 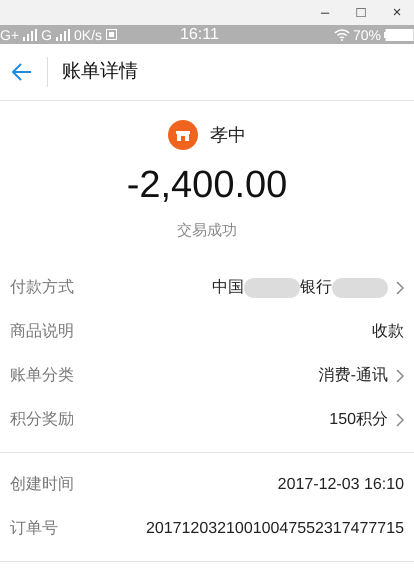 I want to click on transaction-status: 交易成功, so click(x=207, y=230).